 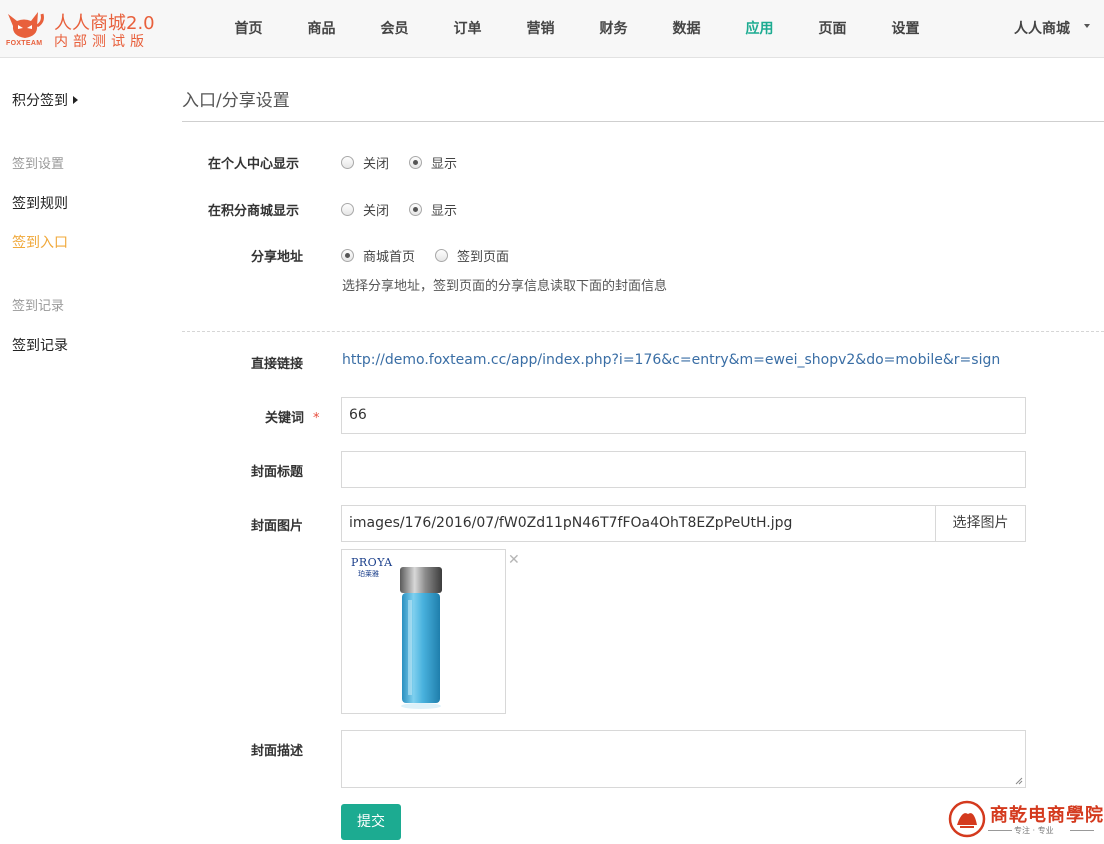 I want to click on watermark-logo: 商乾电商學院 专注 · 专业, so click(x=1025, y=819).